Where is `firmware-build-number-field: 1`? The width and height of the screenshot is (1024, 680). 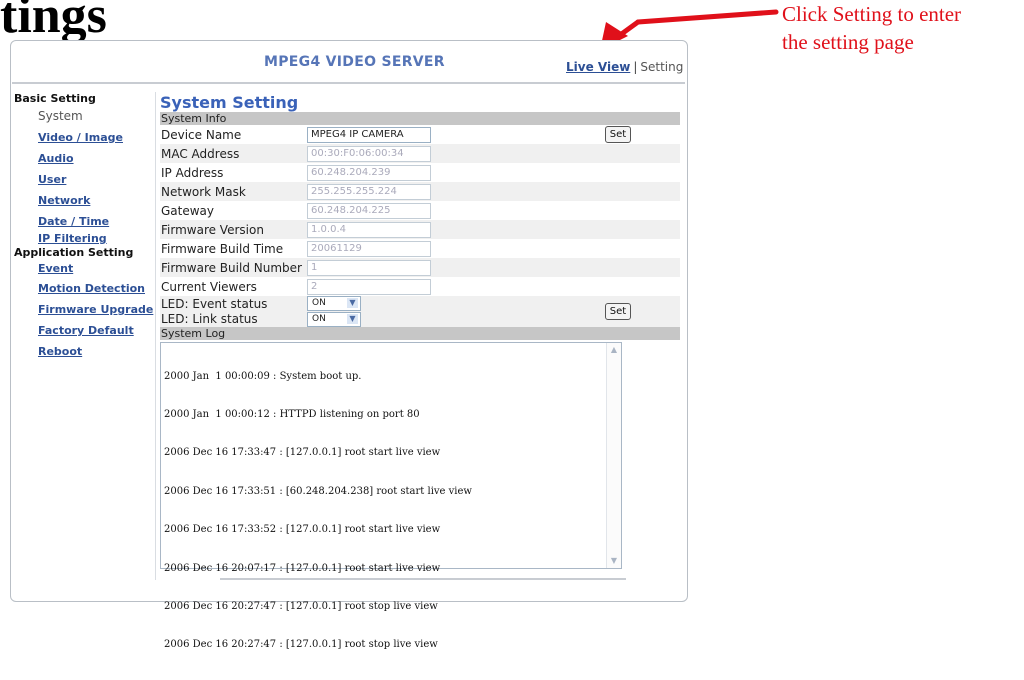 firmware-build-number-field: 1 is located at coordinates (369, 268).